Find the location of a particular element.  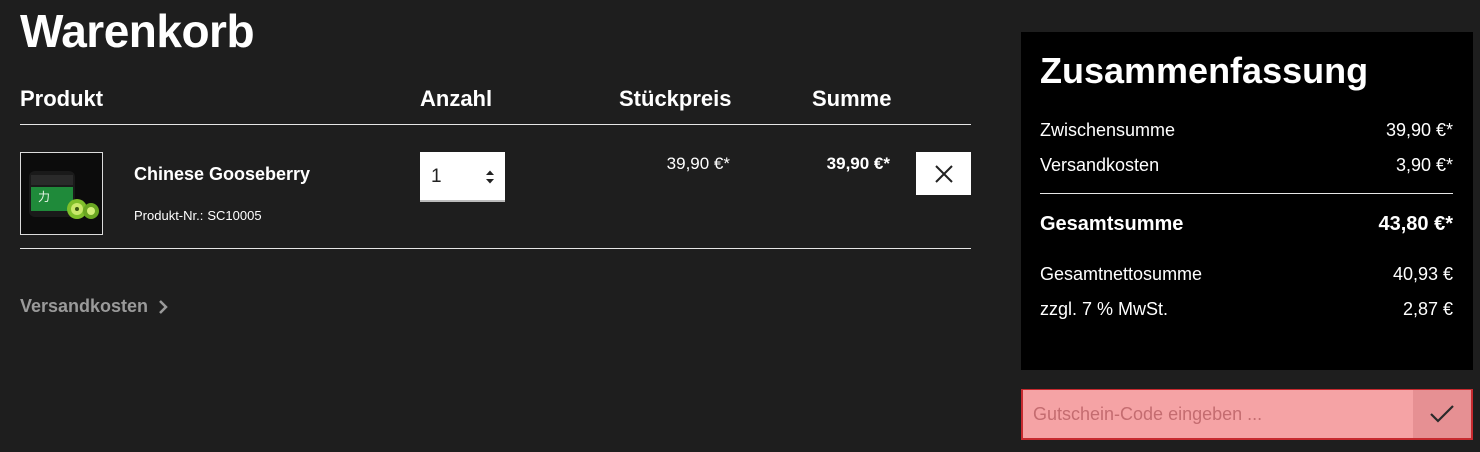

summary-total-row: Gesamtsumme 43,80 €* is located at coordinates (1246, 224).